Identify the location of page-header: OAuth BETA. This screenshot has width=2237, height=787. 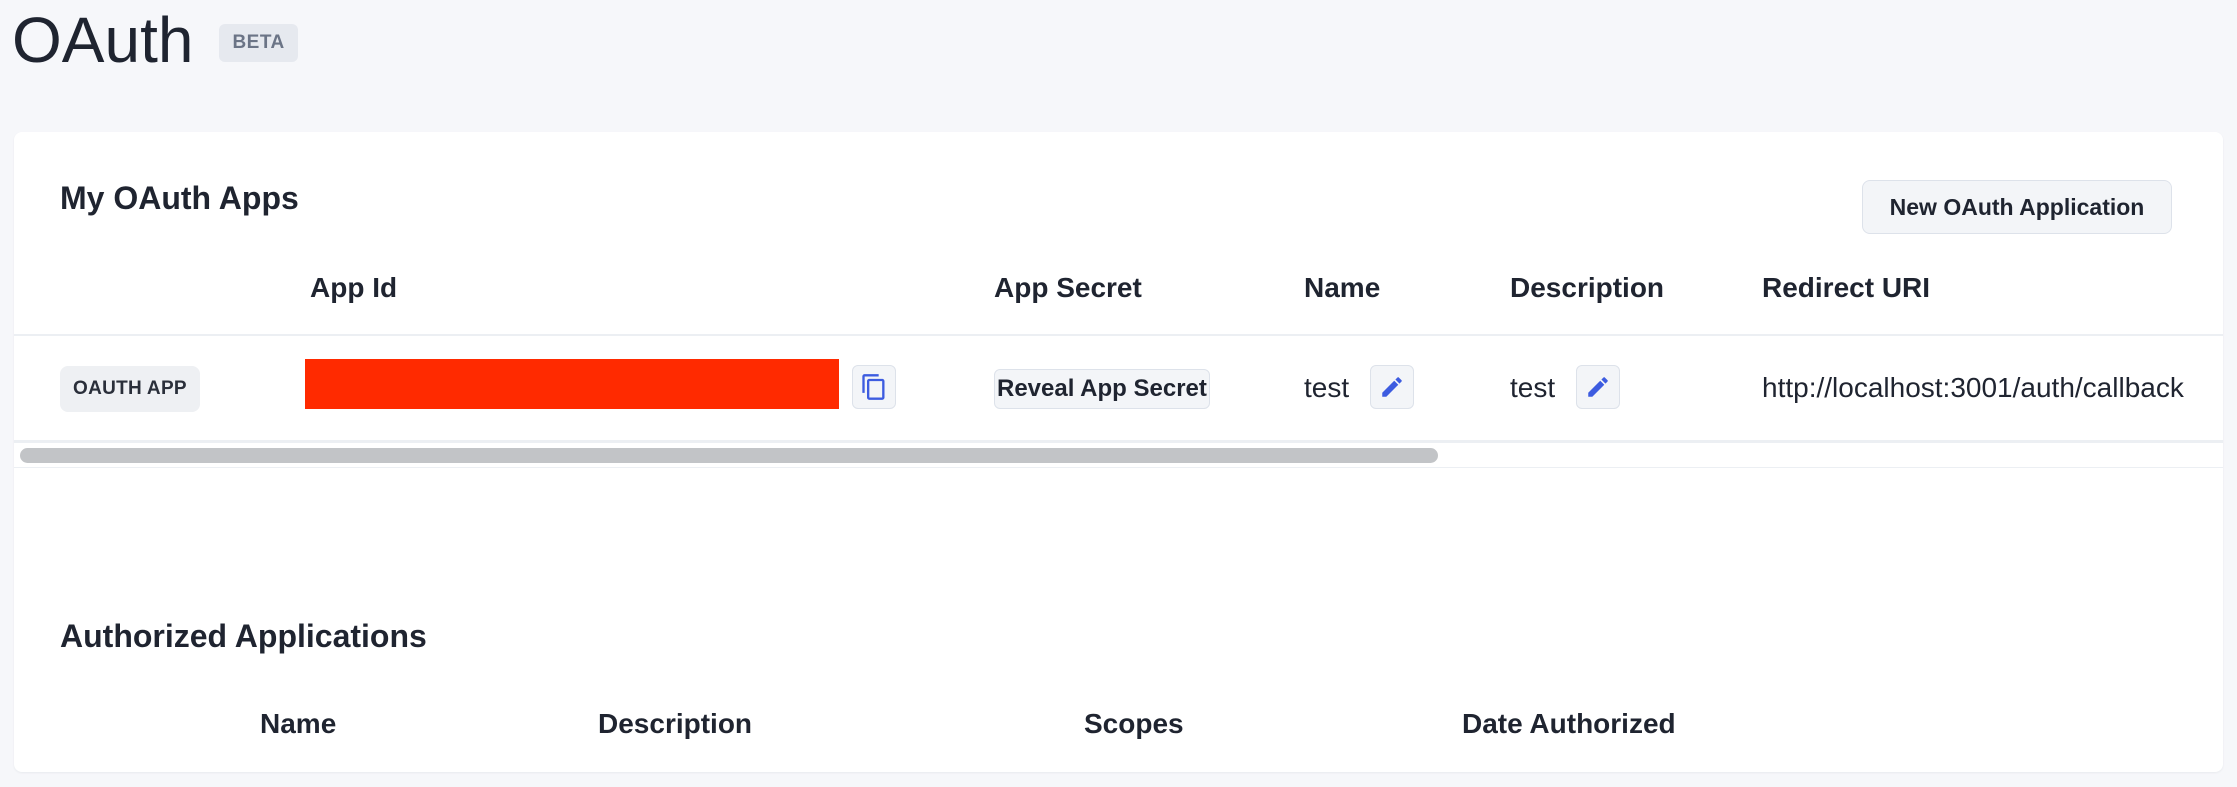
(155, 40).